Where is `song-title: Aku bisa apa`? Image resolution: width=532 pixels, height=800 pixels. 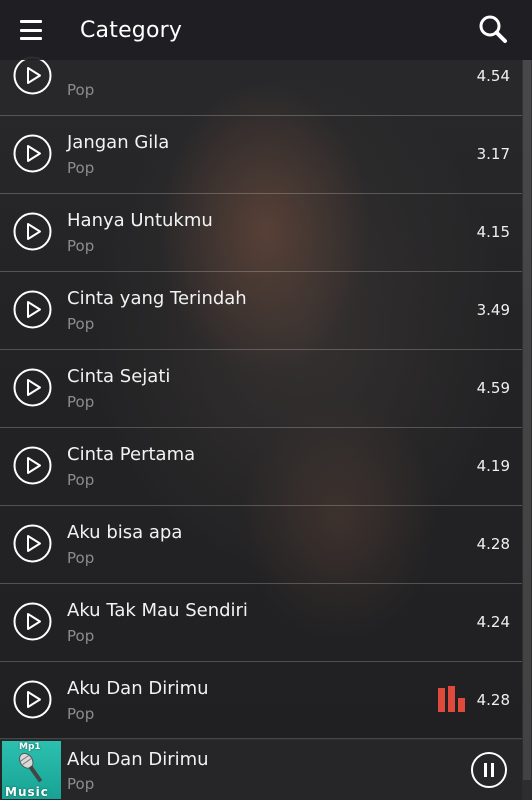
song-title: Aku bisa apa is located at coordinates (125, 532).